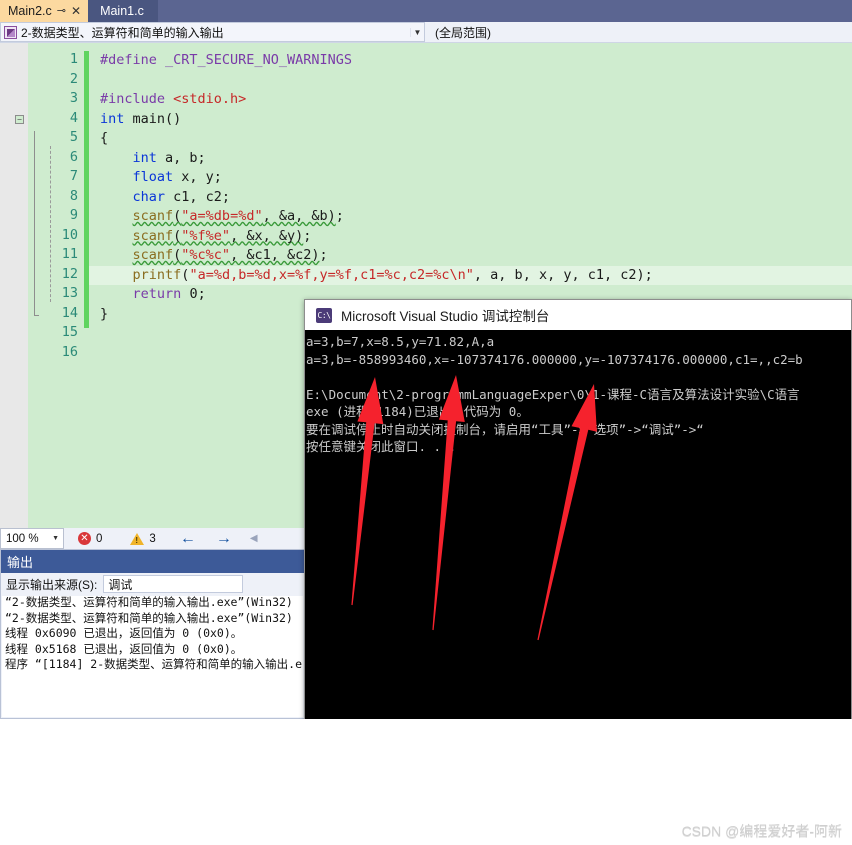 The width and height of the screenshot is (852, 845). I want to click on console-title-bar: C:\ Microsoft Visual Studio 调试控制台, so click(578, 315).